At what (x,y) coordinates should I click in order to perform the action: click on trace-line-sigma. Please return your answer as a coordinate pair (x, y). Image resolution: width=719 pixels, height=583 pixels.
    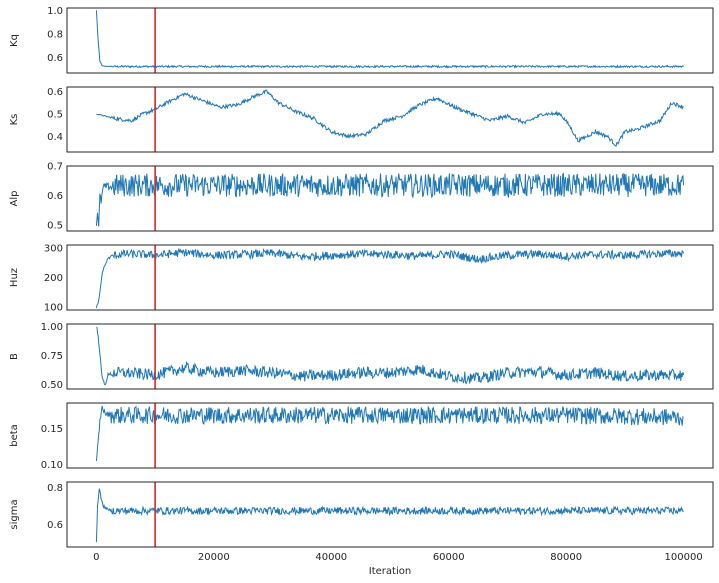
    Looking at the image, I should click on (389, 515).